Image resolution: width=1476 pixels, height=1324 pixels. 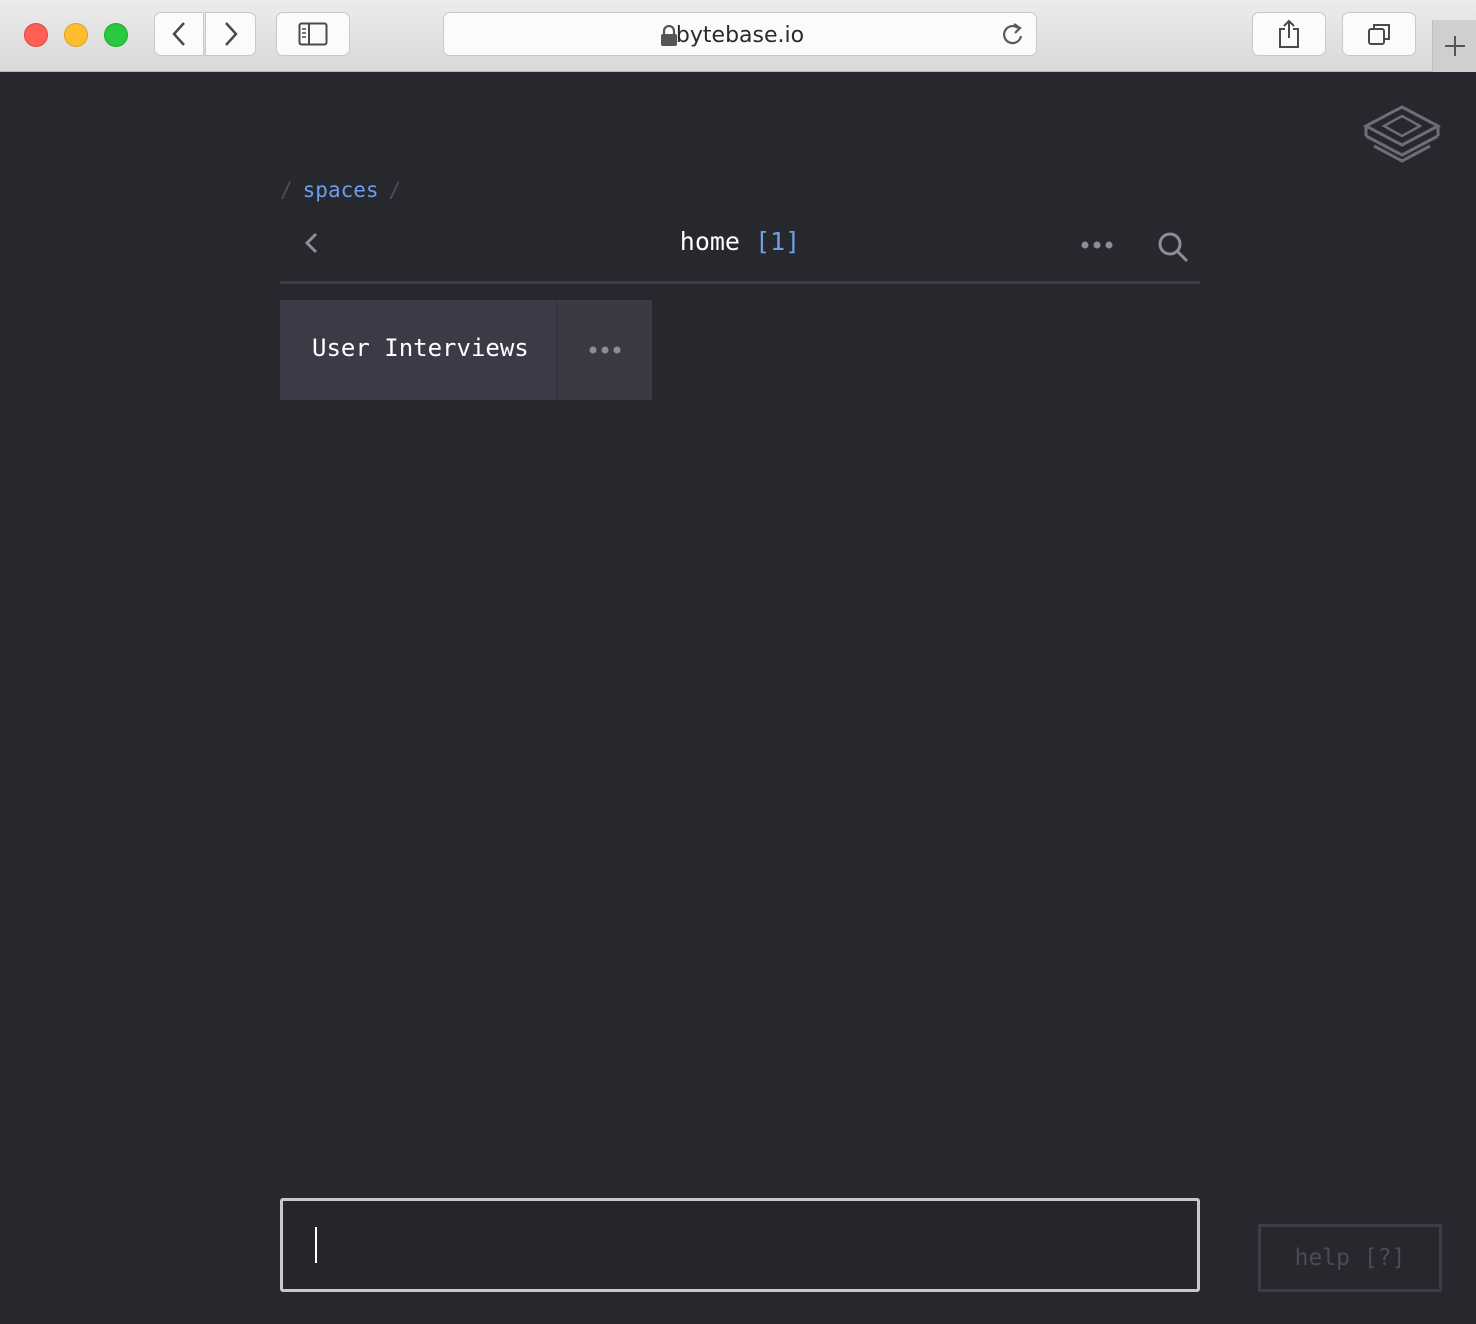 I want to click on close-window-button, so click(x=36, y=35).